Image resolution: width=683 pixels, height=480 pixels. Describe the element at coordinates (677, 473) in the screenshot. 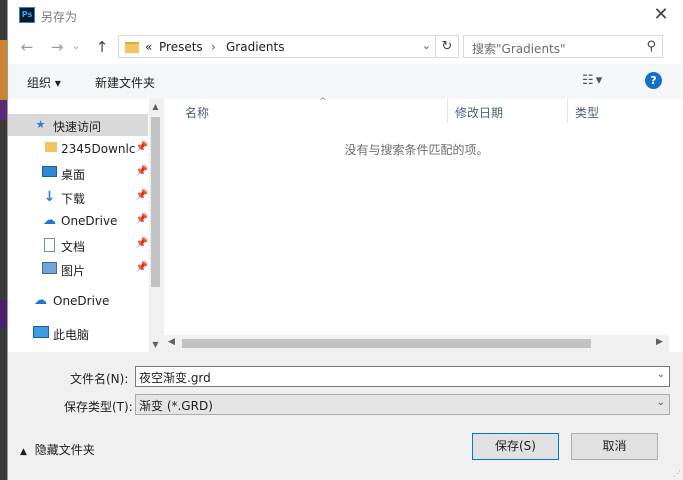

I see `resize-grip-icon: ⋰` at that location.